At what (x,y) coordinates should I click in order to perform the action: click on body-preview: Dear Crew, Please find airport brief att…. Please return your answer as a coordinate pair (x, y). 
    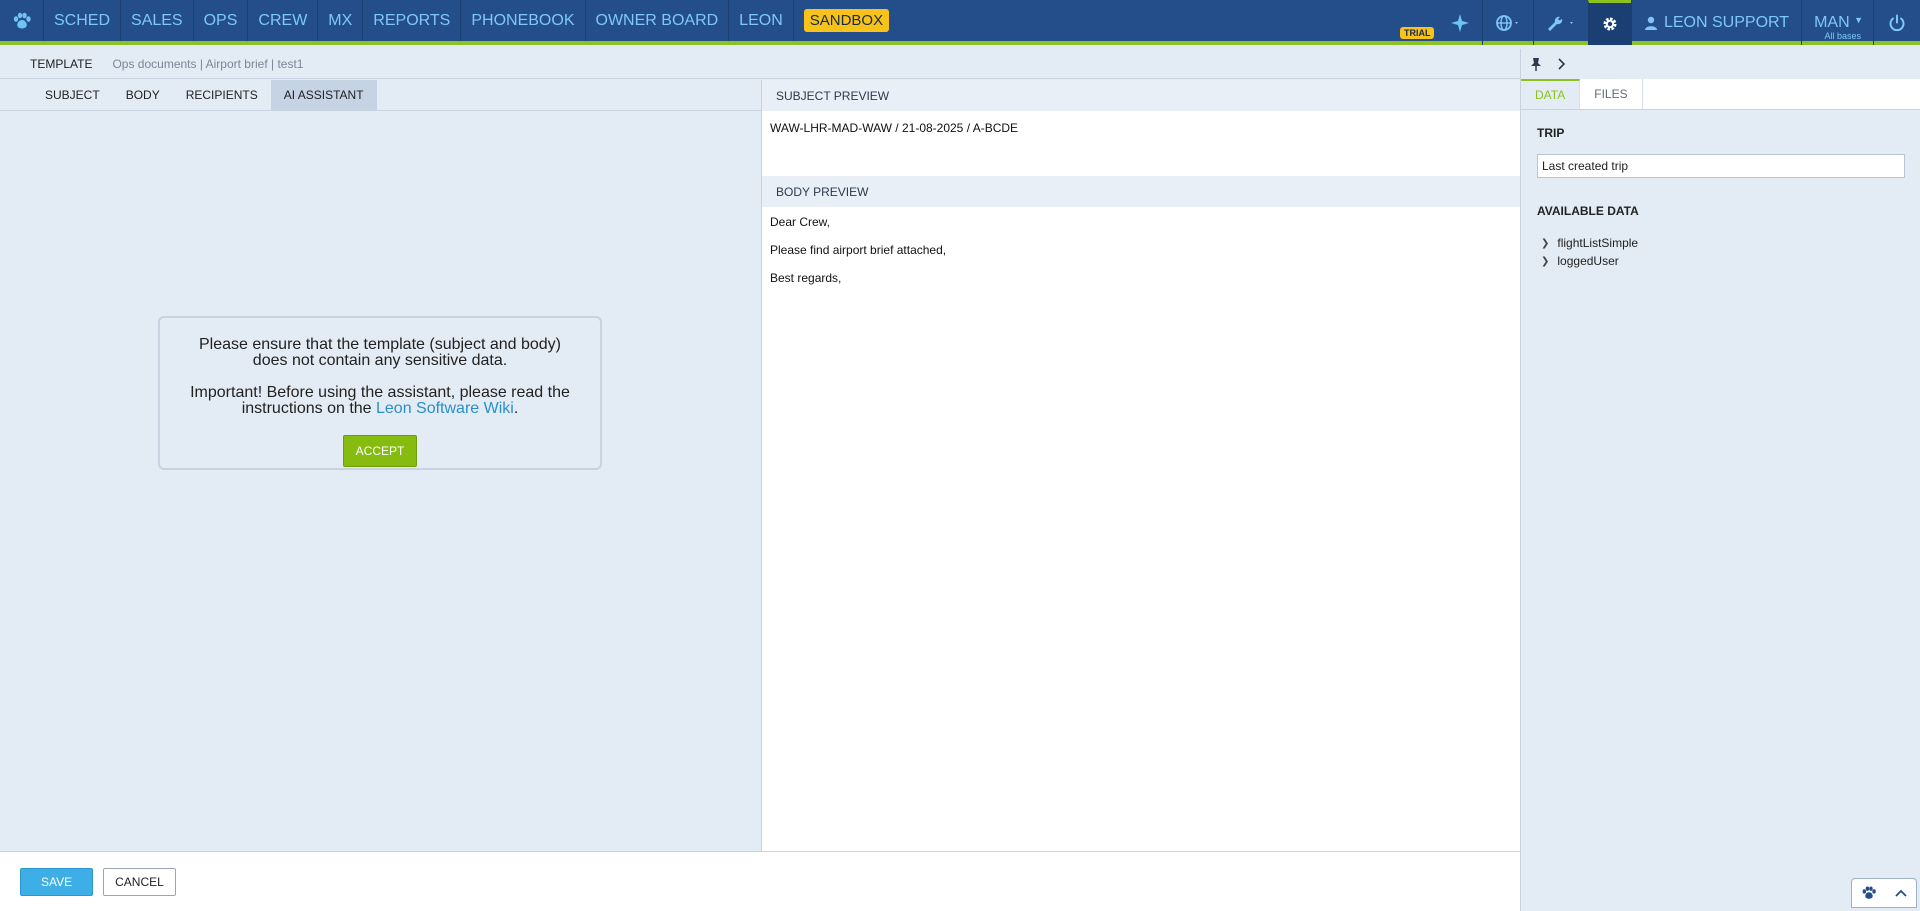
    Looking at the image, I should click on (1141, 246).